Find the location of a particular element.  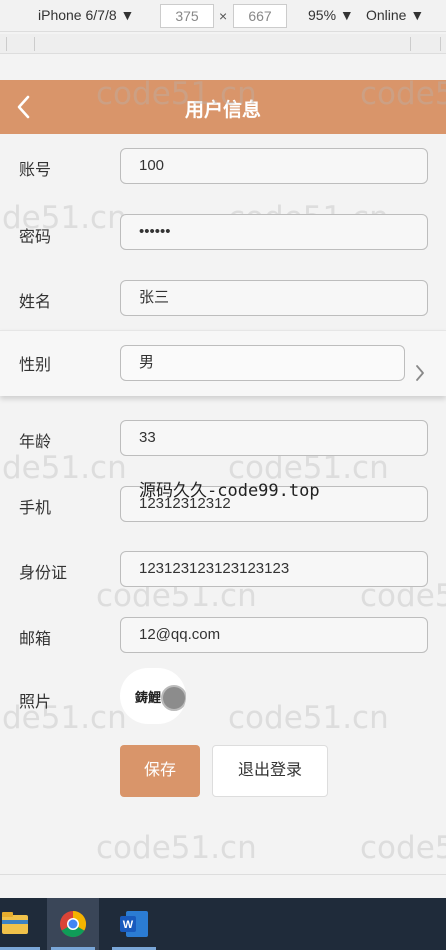

id-card-field: 123123123123123123 is located at coordinates (274, 569).